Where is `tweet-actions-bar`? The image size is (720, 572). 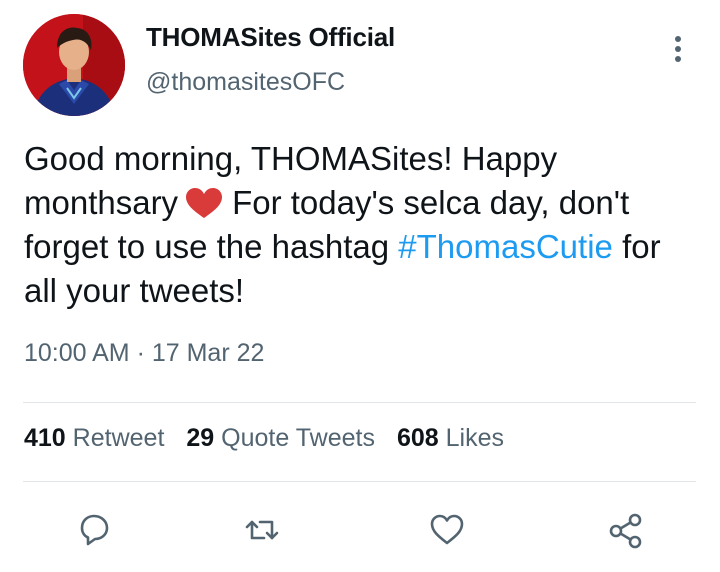
tweet-actions-bar is located at coordinates (360, 530).